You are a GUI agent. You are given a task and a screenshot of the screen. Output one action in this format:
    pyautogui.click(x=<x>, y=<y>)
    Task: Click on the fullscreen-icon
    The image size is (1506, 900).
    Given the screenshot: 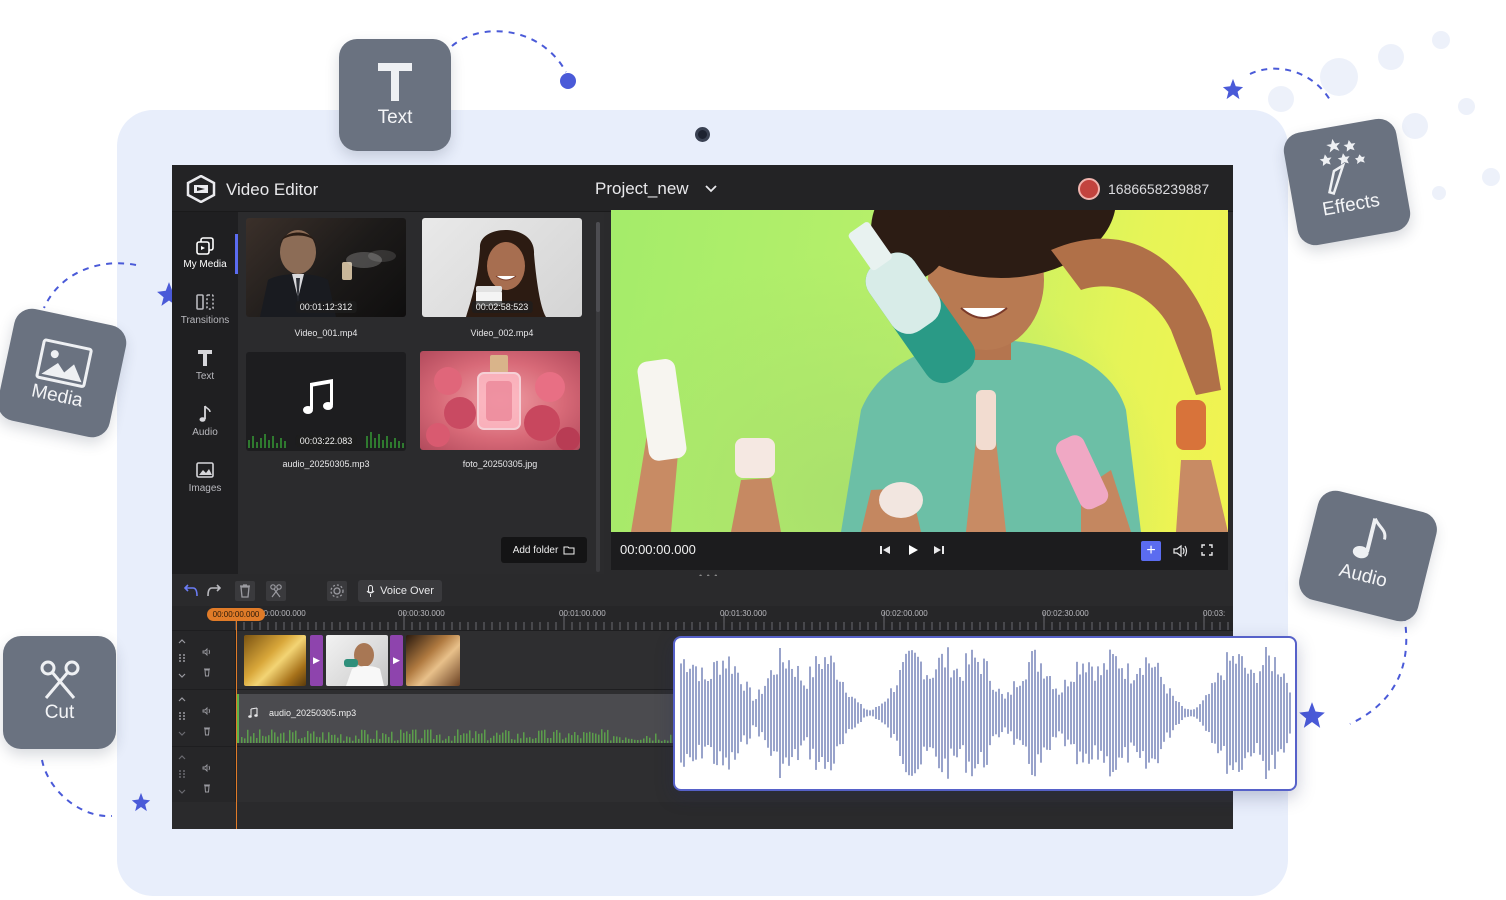 What is the action you would take?
    pyautogui.click(x=1207, y=550)
    